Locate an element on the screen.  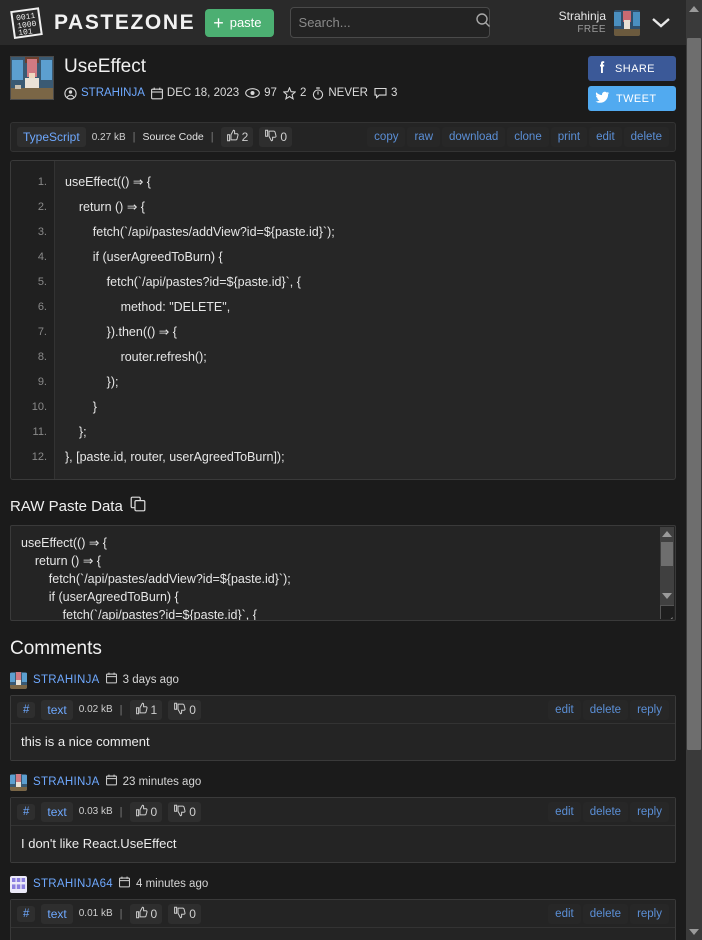
user-avatar is located at coordinates (627, 22).